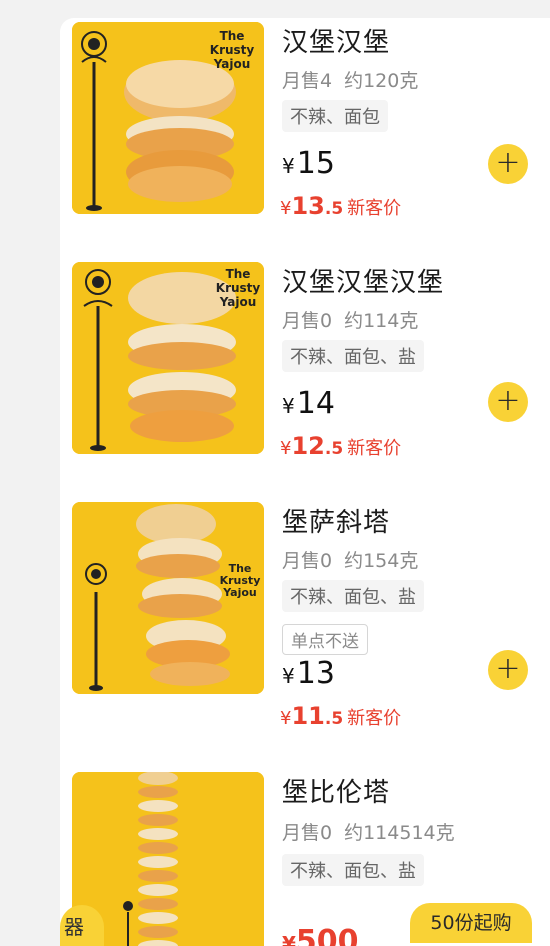 This screenshot has width=550, height=946. What do you see at coordinates (471, 923) in the screenshot?
I see `min-order-button: 50份起购` at bounding box center [471, 923].